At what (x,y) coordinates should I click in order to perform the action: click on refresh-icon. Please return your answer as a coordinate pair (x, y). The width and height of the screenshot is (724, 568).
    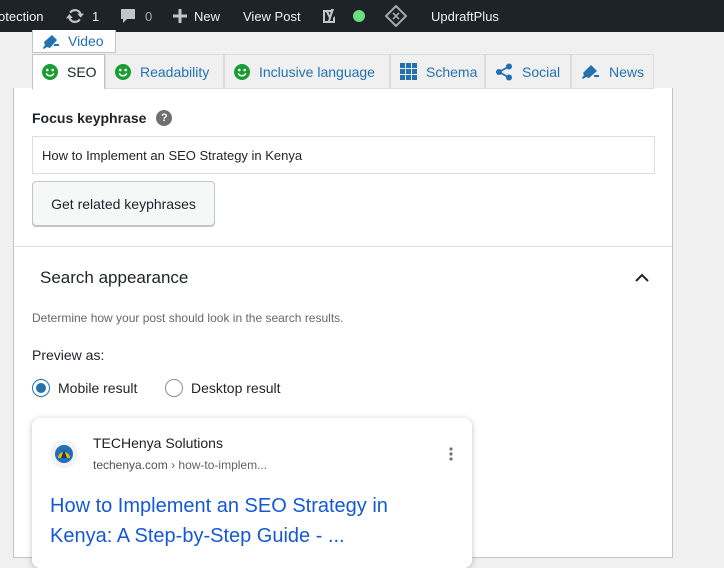
    Looking at the image, I should click on (75, 16).